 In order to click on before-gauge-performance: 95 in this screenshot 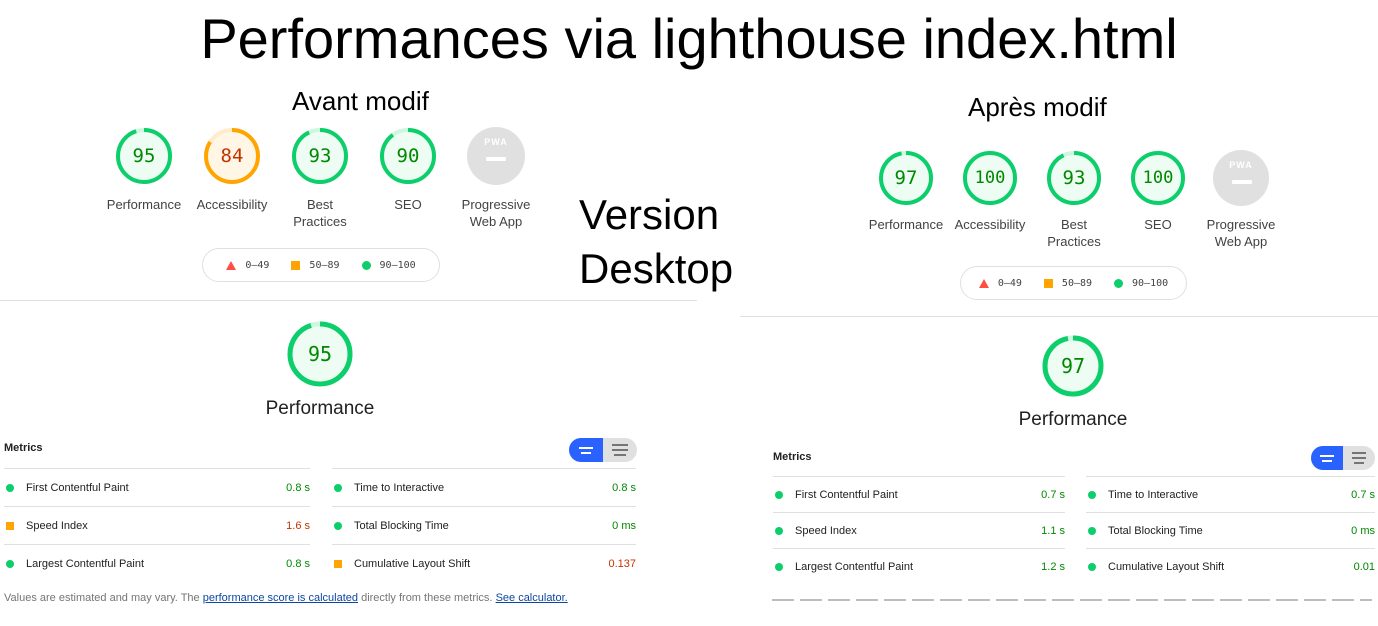, I will do `click(144, 156)`.